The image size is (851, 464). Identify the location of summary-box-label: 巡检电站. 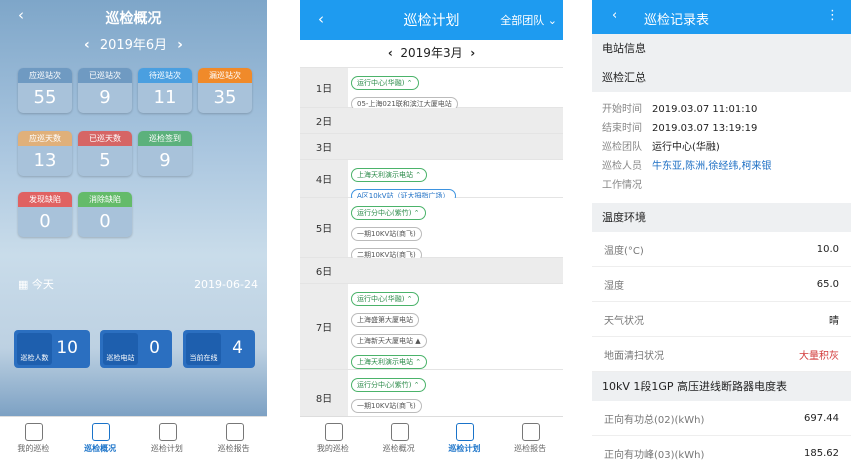
(120, 349).